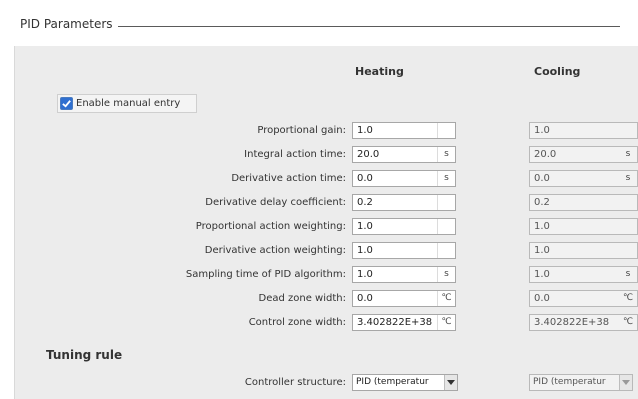 This screenshot has height=399, width=638. Describe the element at coordinates (319, 23) in the screenshot. I see `section-header: PID Parameters` at that location.